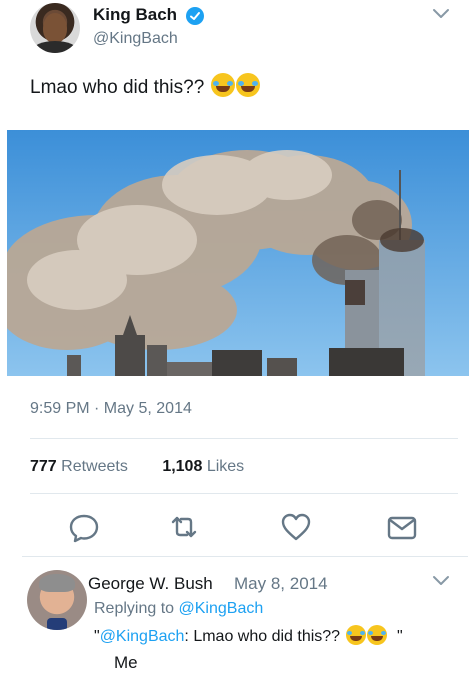 The width and height of the screenshot is (474, 681). I want to click on verified-badge-icon, so click(195, 16).